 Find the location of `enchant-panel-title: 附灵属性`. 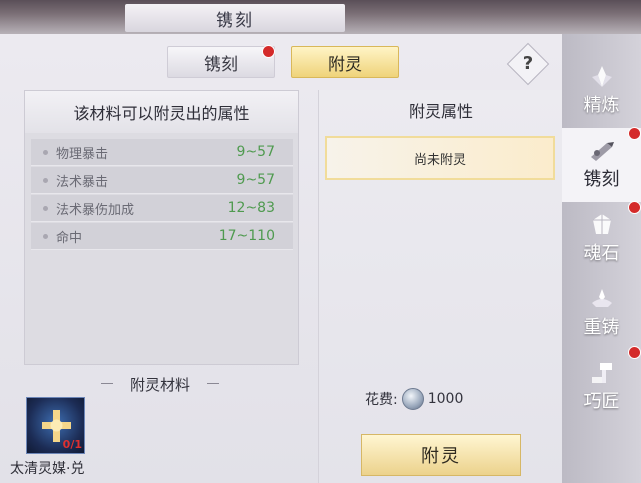

enchant-panel-title: 附灵属性 is located at coordinates (440, 111).